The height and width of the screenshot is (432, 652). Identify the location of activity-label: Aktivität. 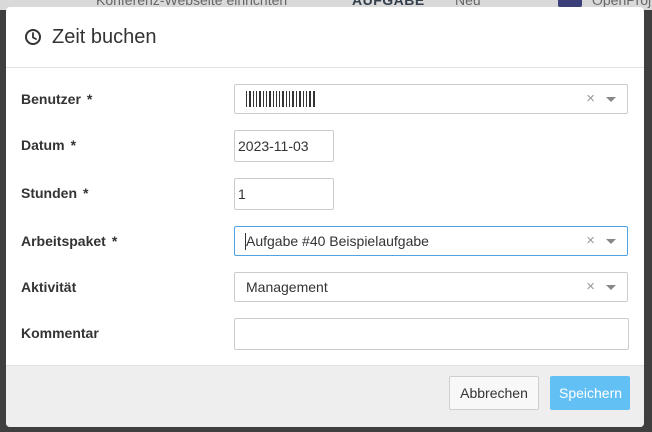
(49, 287).